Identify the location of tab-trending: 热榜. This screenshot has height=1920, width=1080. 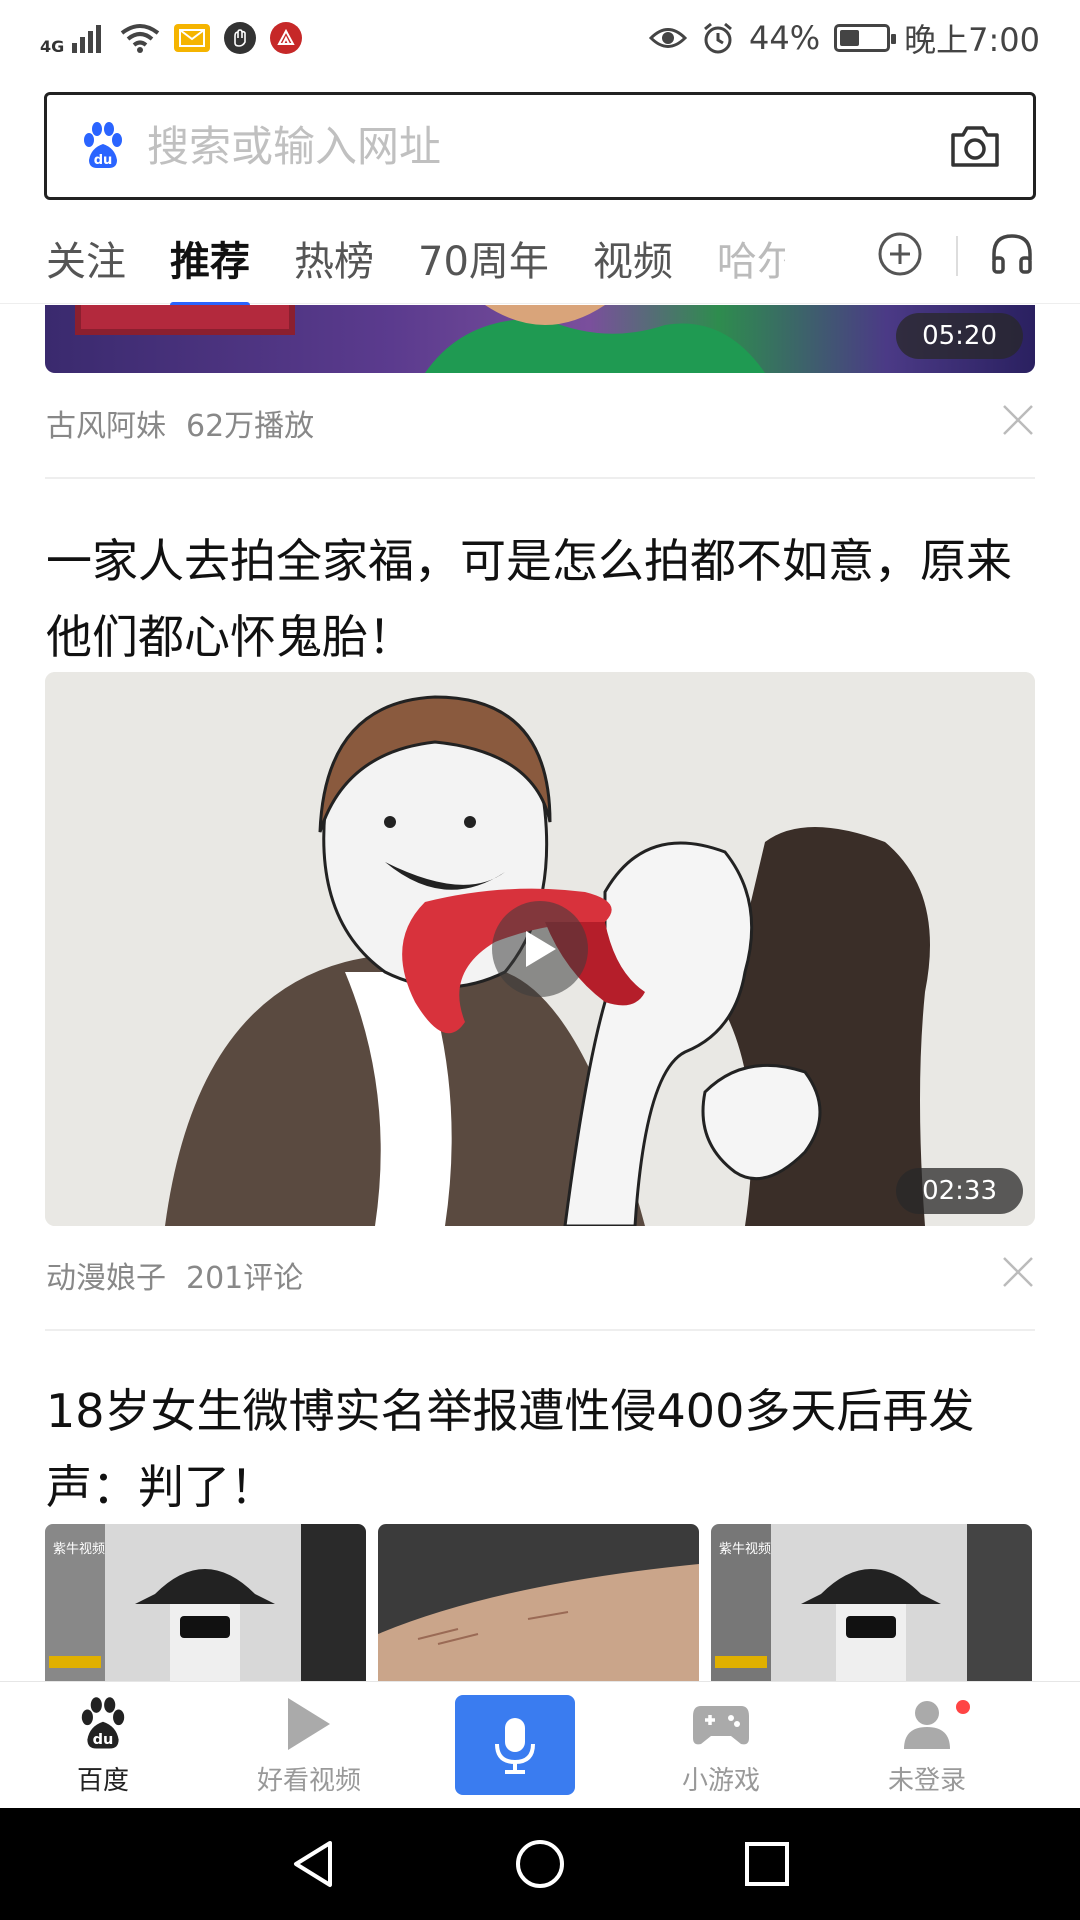
(334, 258).